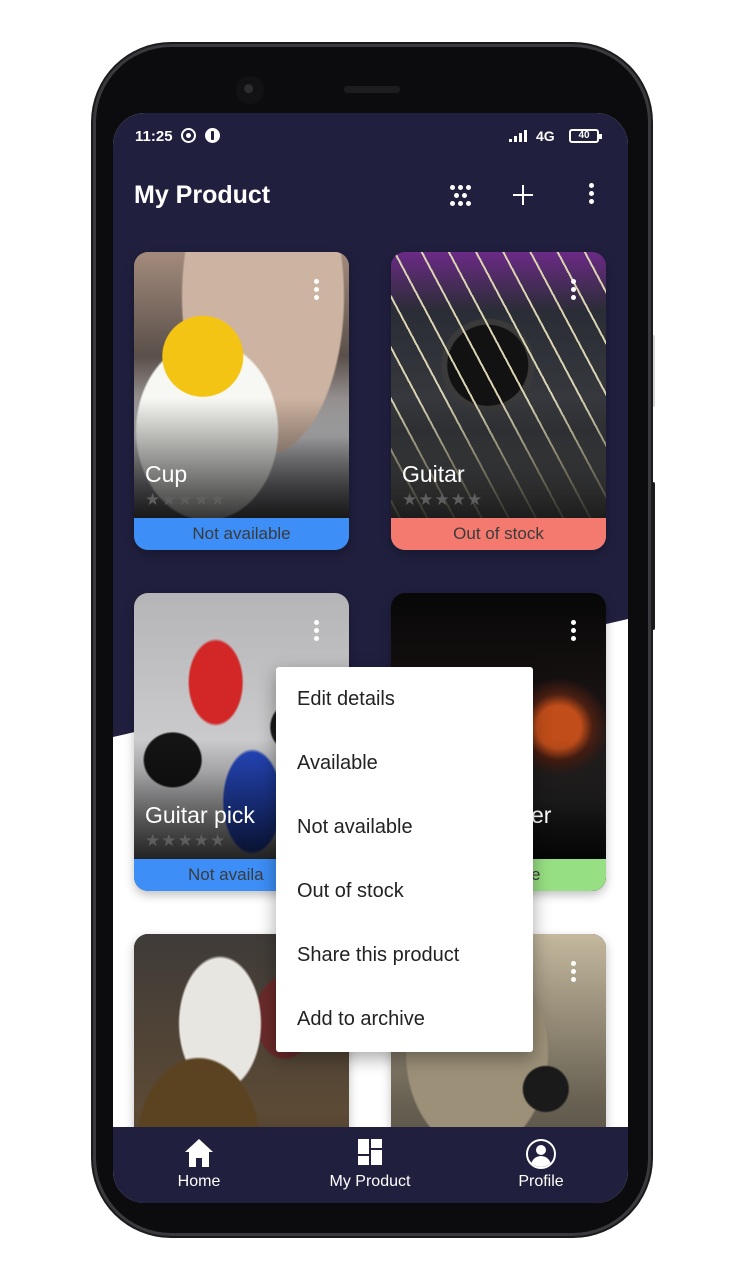  Describe the element at coordinates (250, 90) in the screenshot. I see `front-camera` at that location.